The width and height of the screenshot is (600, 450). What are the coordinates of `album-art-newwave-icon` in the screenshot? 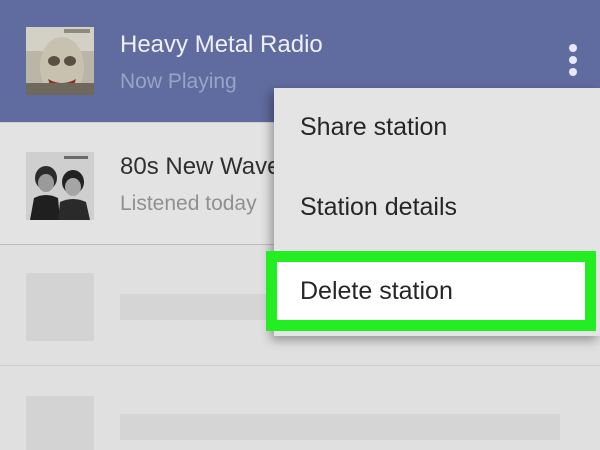 It's located at (60, 186).